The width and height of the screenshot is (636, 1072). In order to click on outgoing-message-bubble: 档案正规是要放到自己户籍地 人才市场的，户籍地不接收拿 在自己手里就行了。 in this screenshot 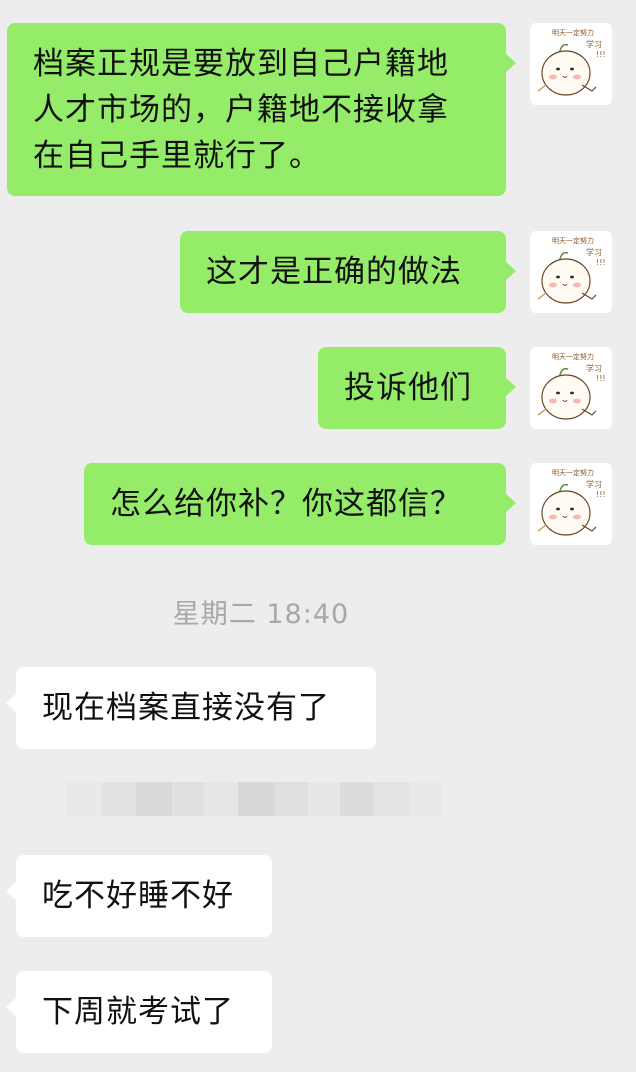, I will do `click(261, 109)`.